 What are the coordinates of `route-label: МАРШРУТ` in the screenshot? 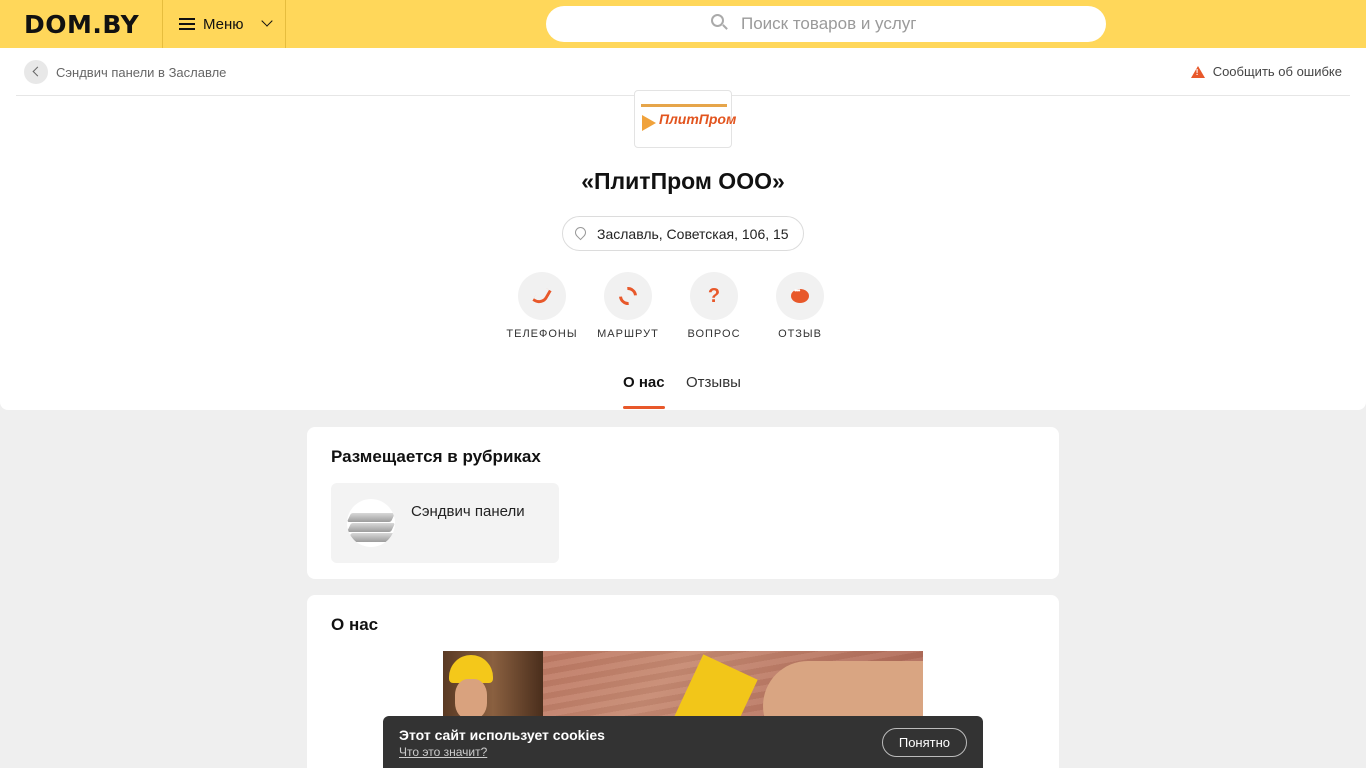 It's located at (628, 334).